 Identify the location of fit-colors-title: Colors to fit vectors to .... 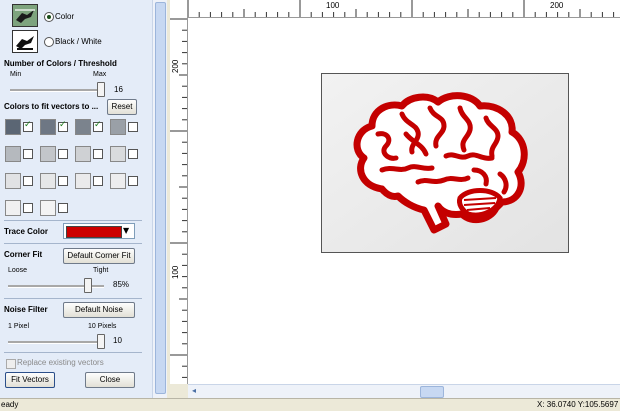
(51, 106).